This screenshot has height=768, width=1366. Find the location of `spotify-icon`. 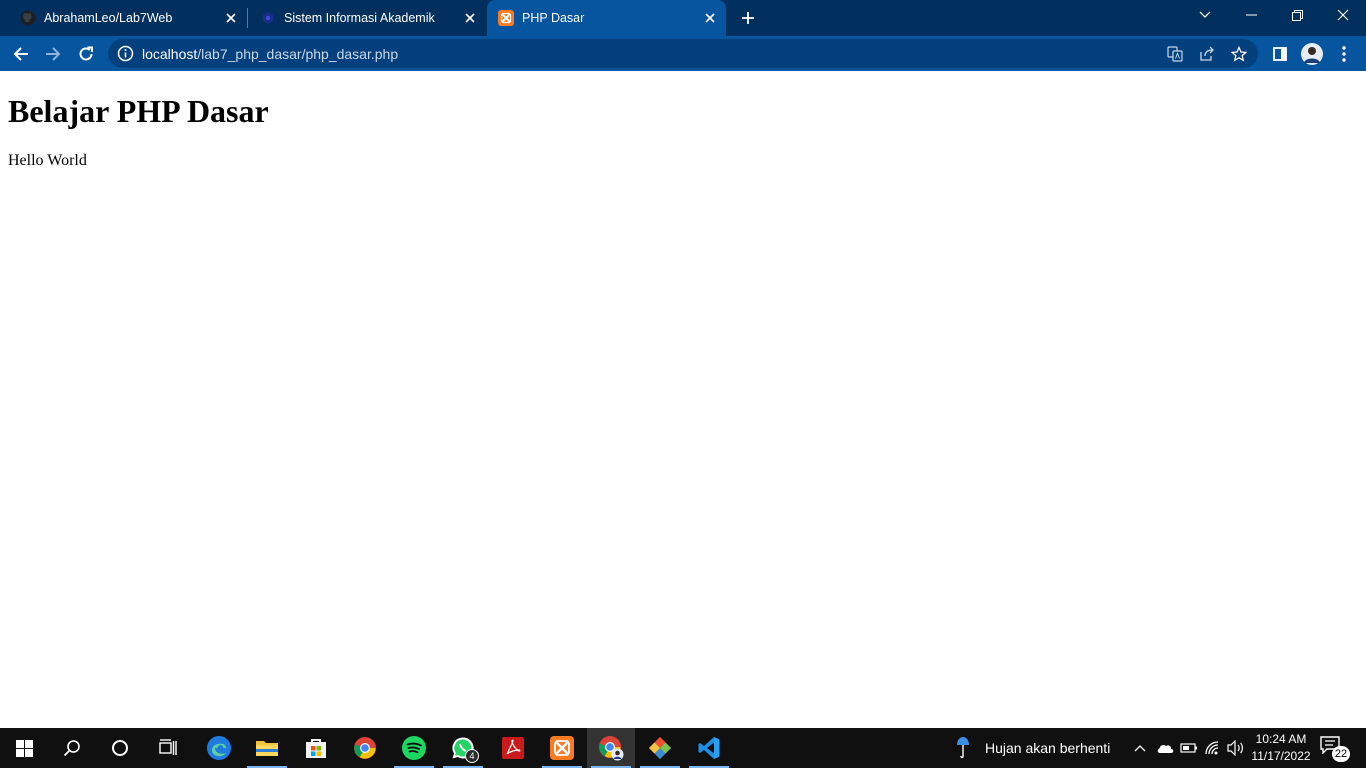

spotify-icon is located at coordinates (414, 748).